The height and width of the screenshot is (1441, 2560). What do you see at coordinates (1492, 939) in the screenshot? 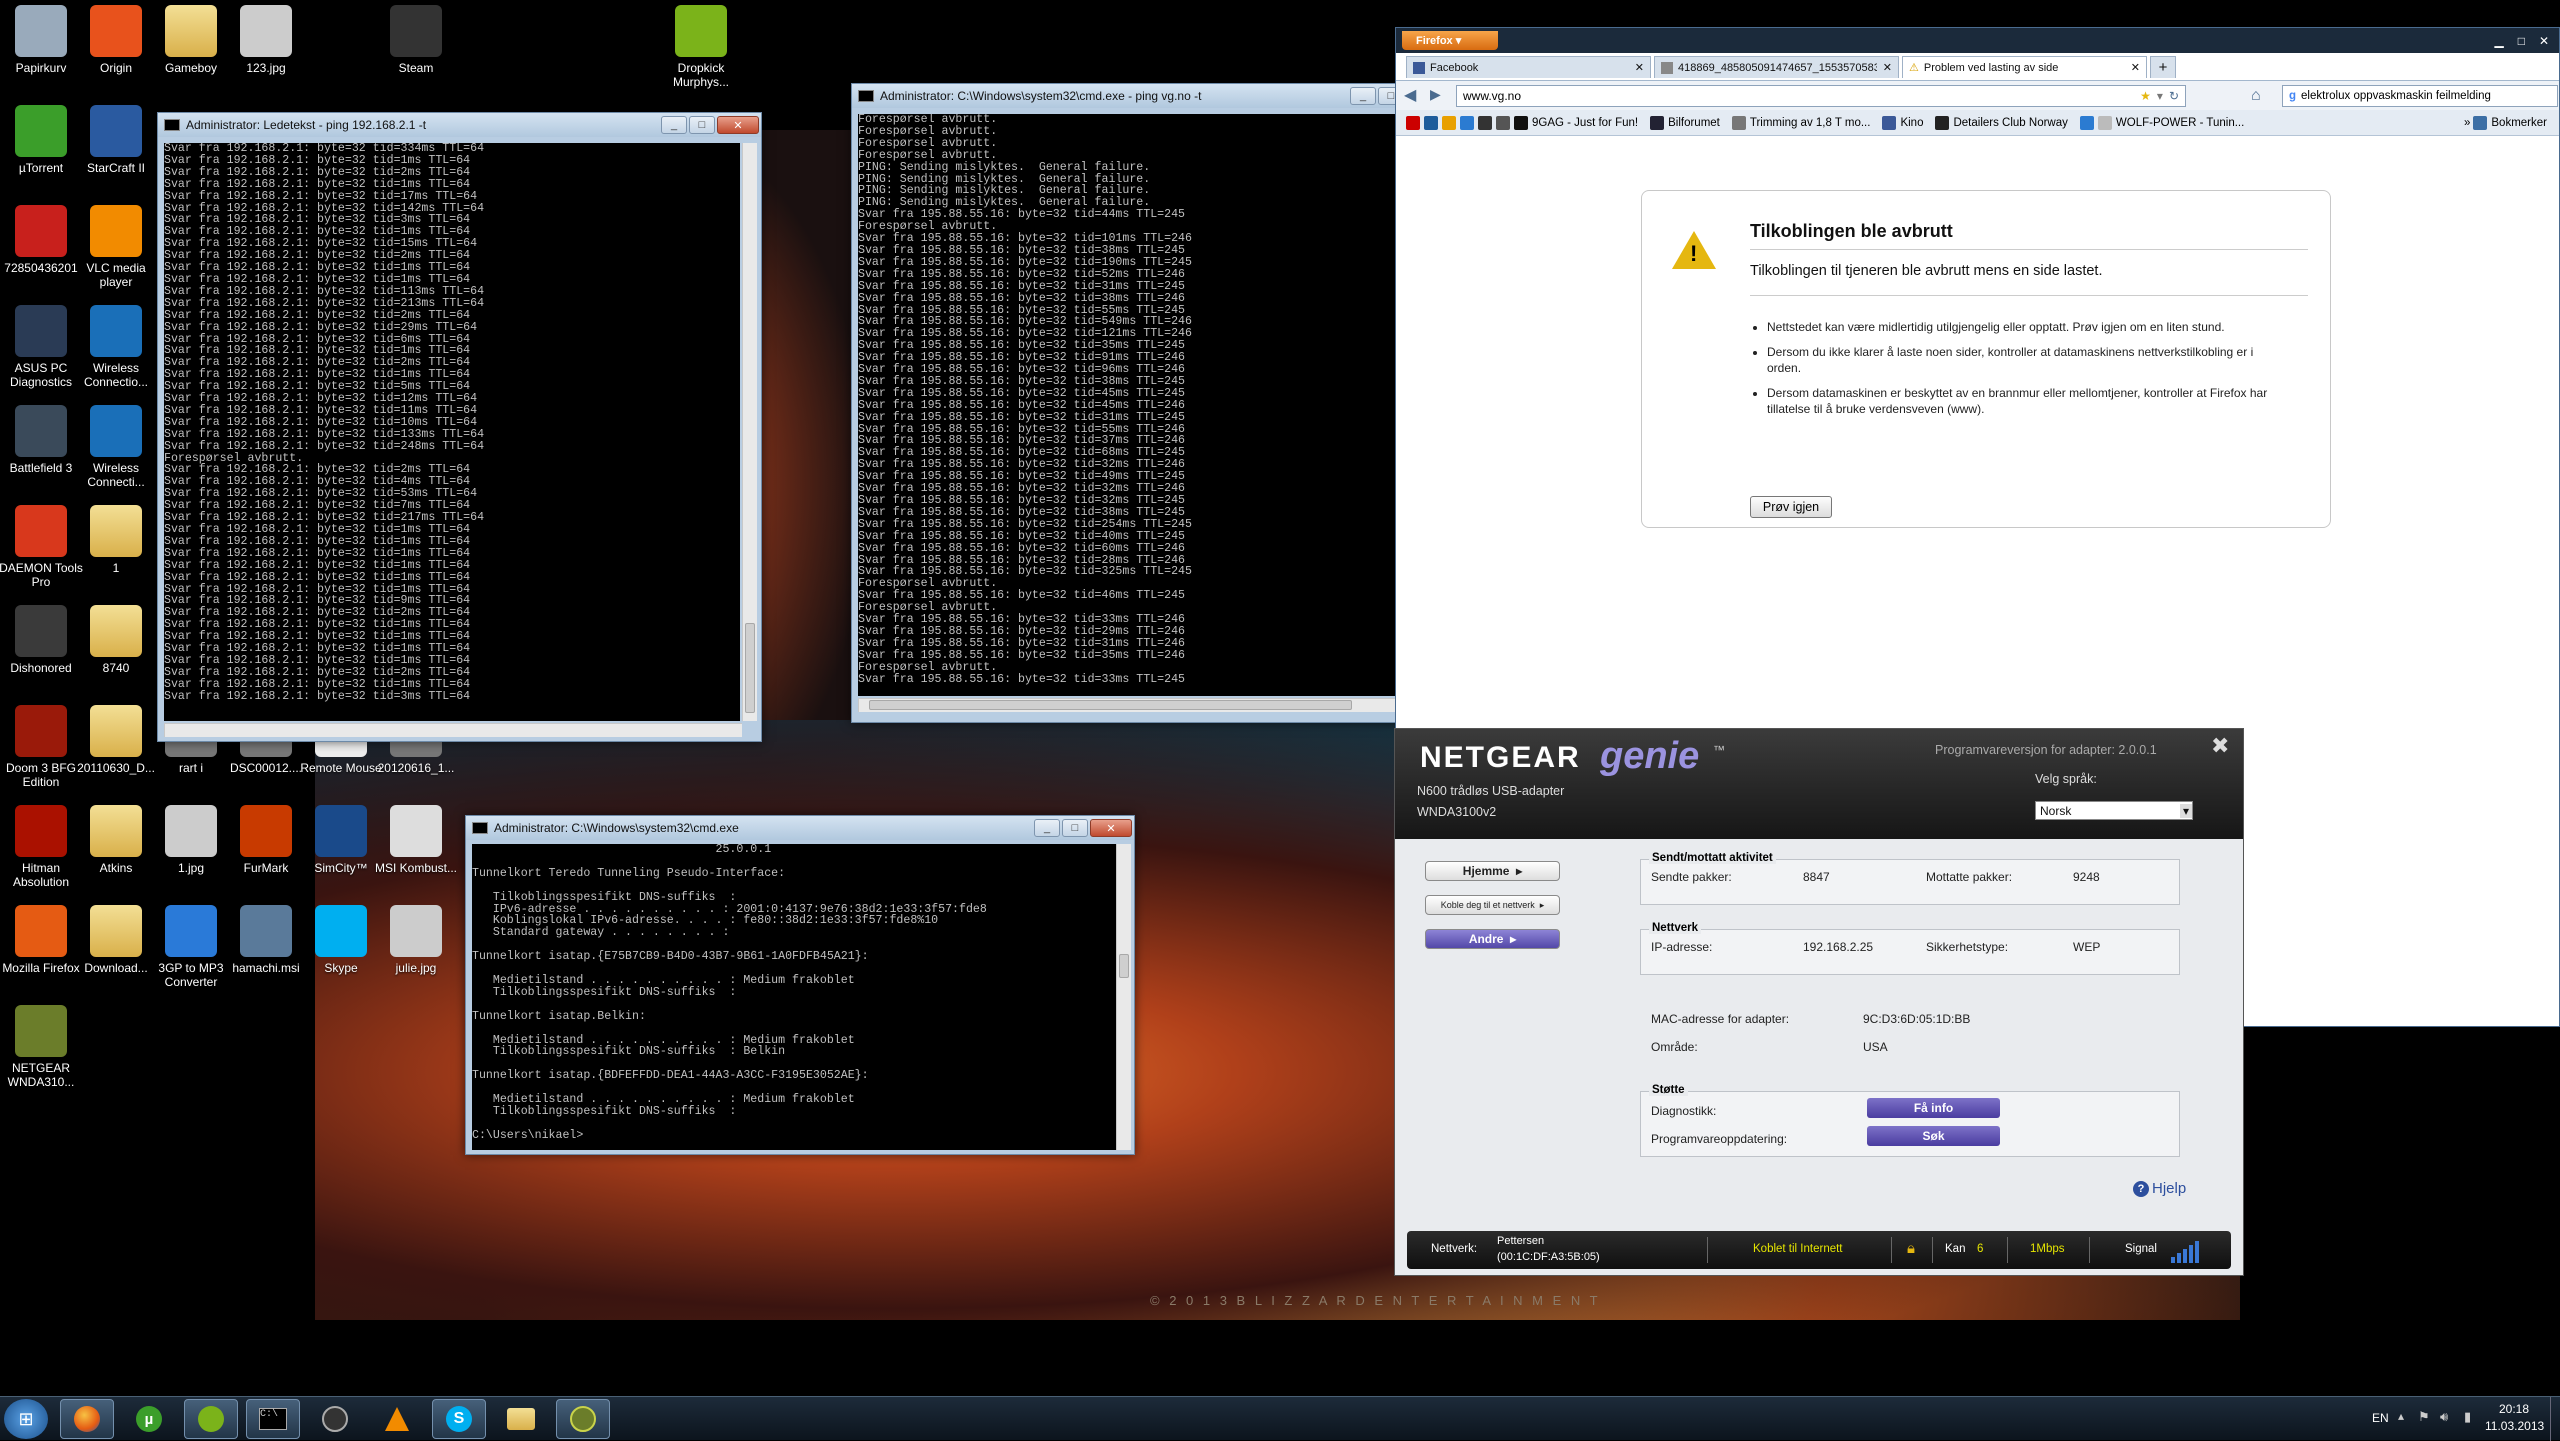
I see `nav-other-button: Andre ▸` at bounding box center [1492, 939].